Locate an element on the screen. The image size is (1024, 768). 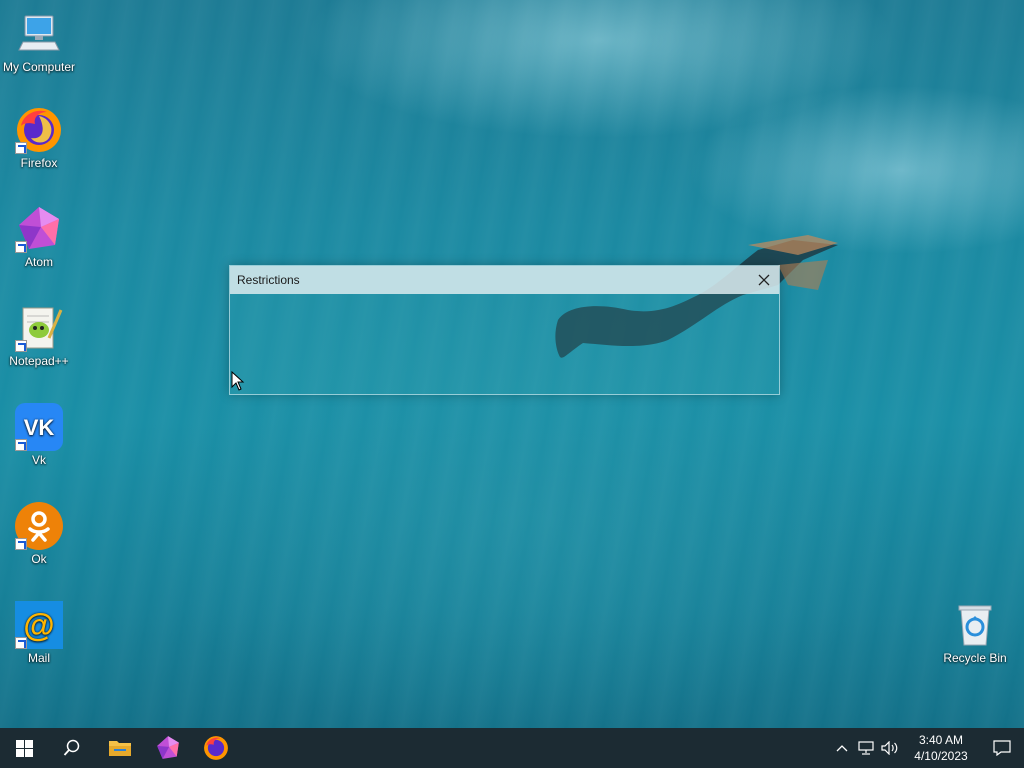
desktop-icon-ok: Ok is located at coordinates (39, 534).